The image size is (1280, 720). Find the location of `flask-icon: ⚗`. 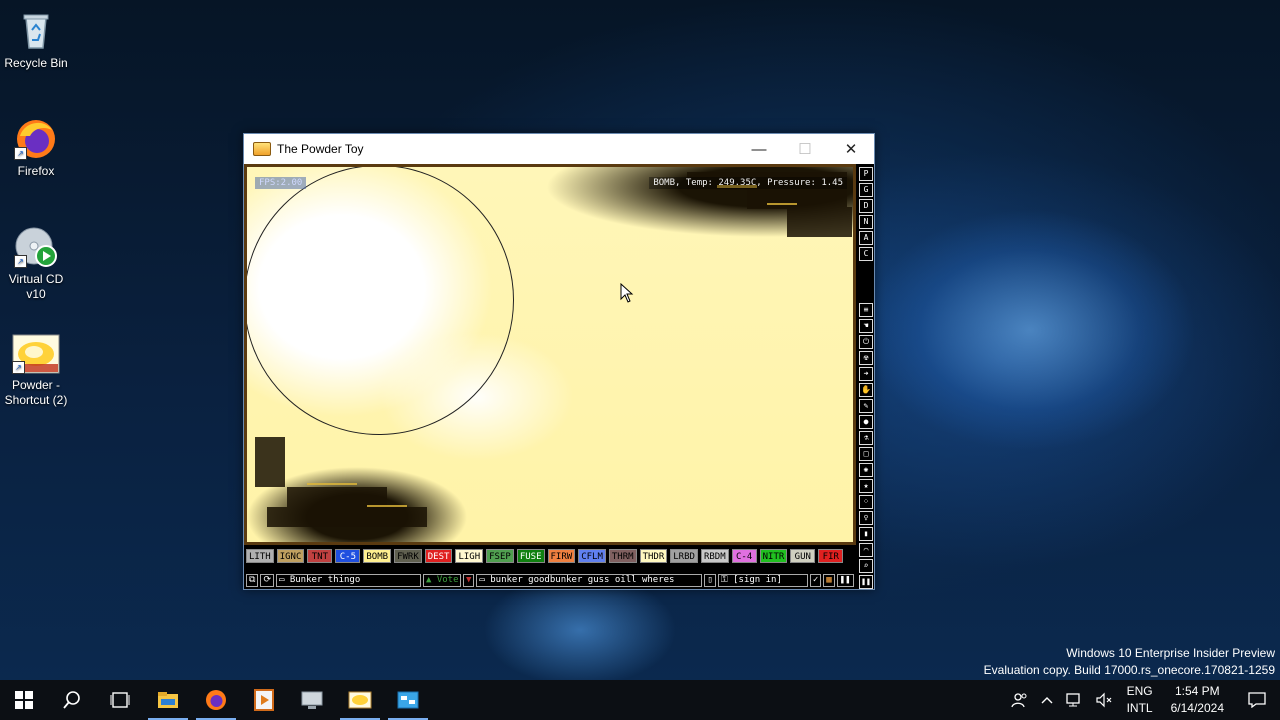

flask-icon: ⚗ is located at coordinates (866, 438).